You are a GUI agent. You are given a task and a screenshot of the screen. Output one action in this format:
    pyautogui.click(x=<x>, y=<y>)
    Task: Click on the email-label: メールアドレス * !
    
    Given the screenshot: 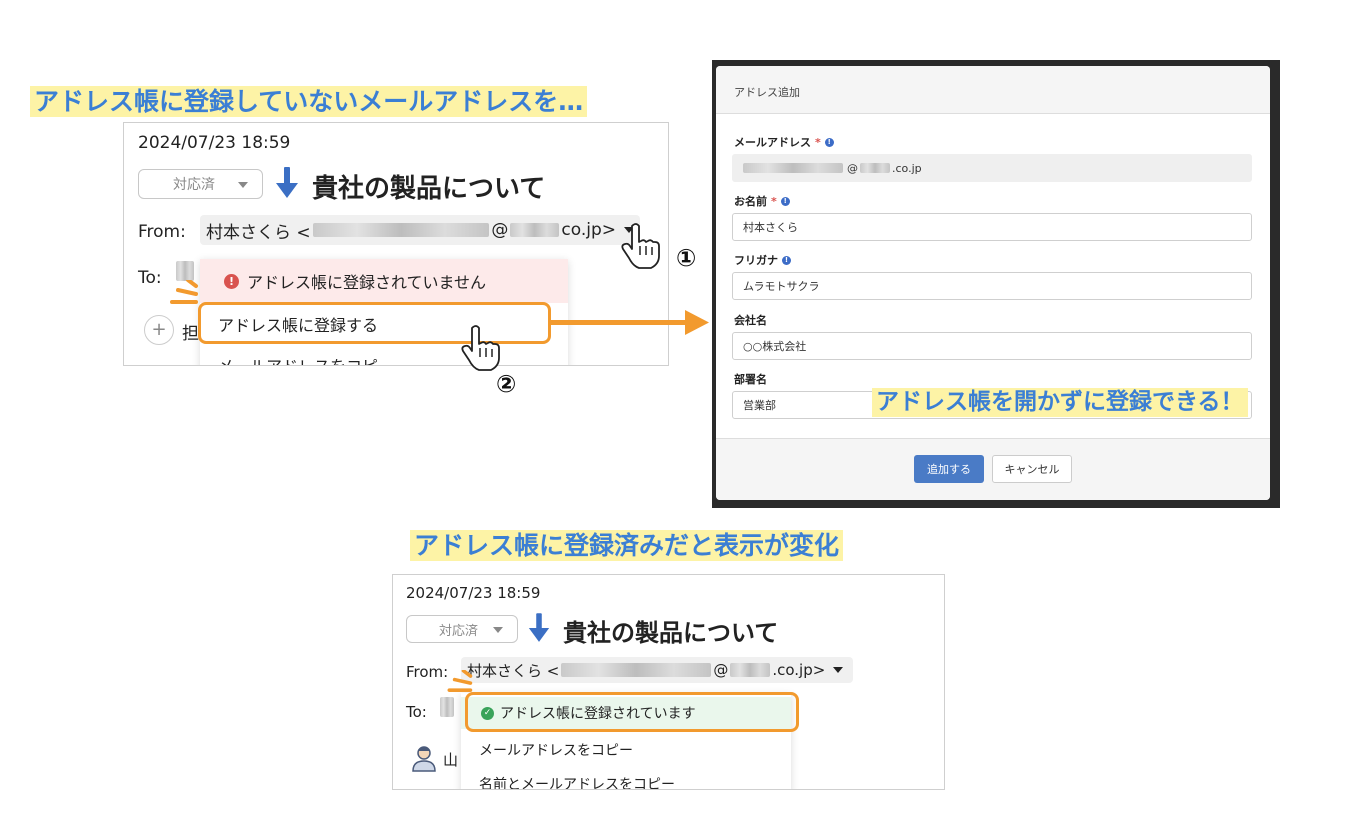 What is the action you would take?
    pyautogui.click(x=784, y=142)
    